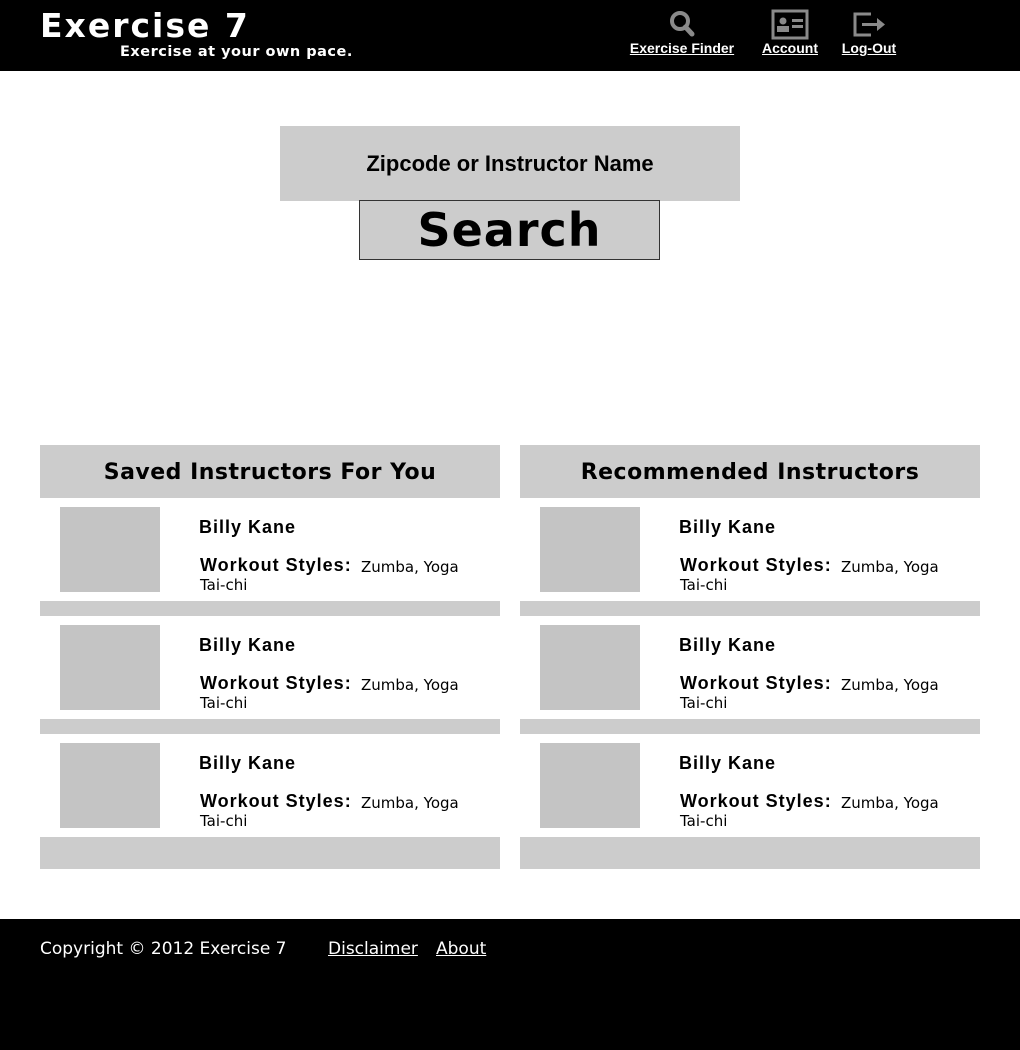  What do you see at coordinates (145, 26) in the screenshot?
I see `site-logo-title: Exercise 7` at bounding box center [145, 26].